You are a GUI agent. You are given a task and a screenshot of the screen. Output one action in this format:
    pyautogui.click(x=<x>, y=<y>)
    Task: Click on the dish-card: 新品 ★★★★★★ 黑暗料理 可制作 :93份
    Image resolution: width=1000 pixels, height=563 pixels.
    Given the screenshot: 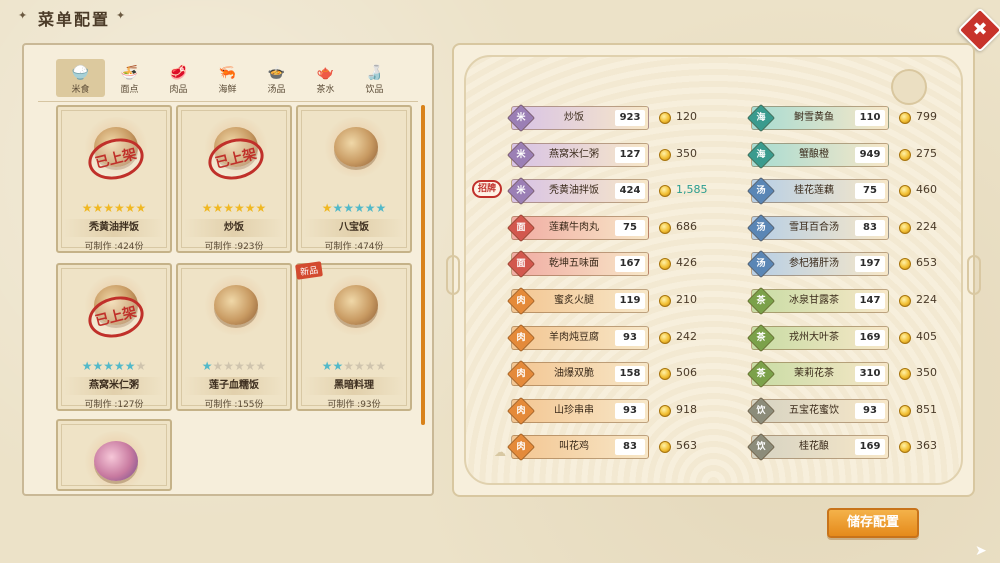 What is the action you would take?
    pyautogui.click(x=353, y=336)
    